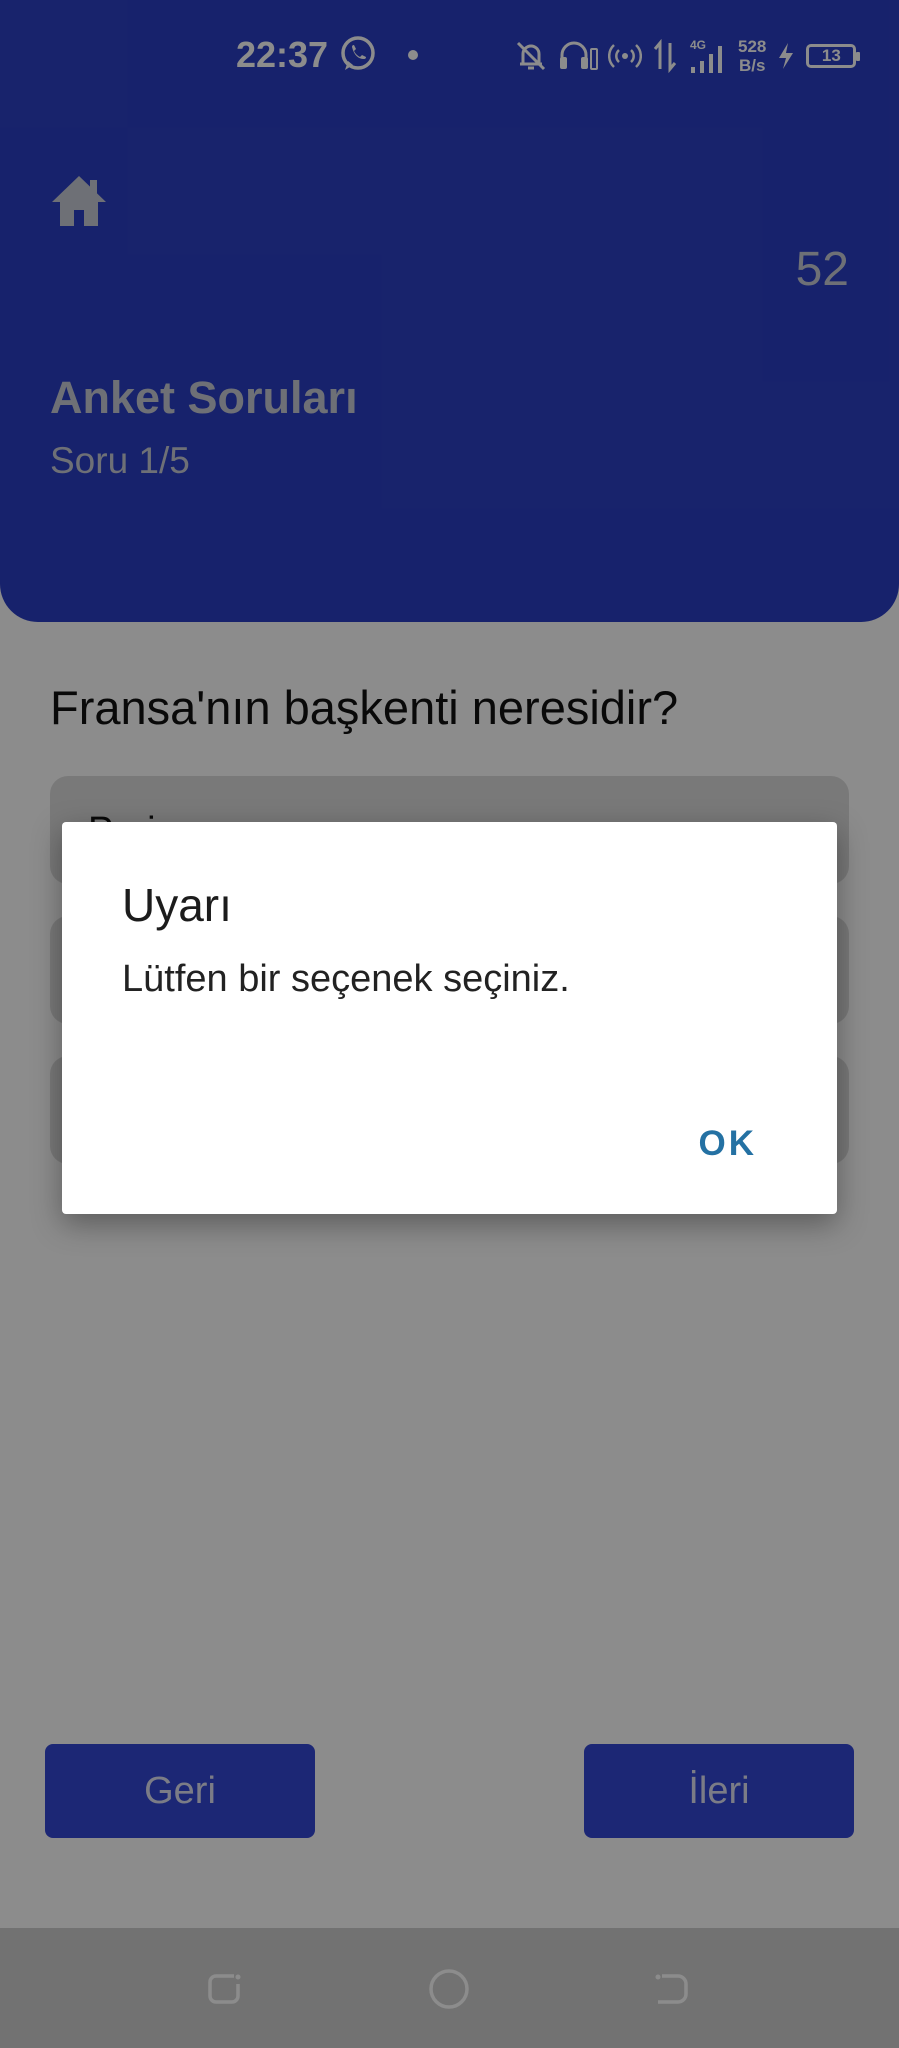 This screenshot has width=899, height=2048. Describe the element at coordinates (752, 46) in the screenshot. I see `network-speed-value: 528` at that location.